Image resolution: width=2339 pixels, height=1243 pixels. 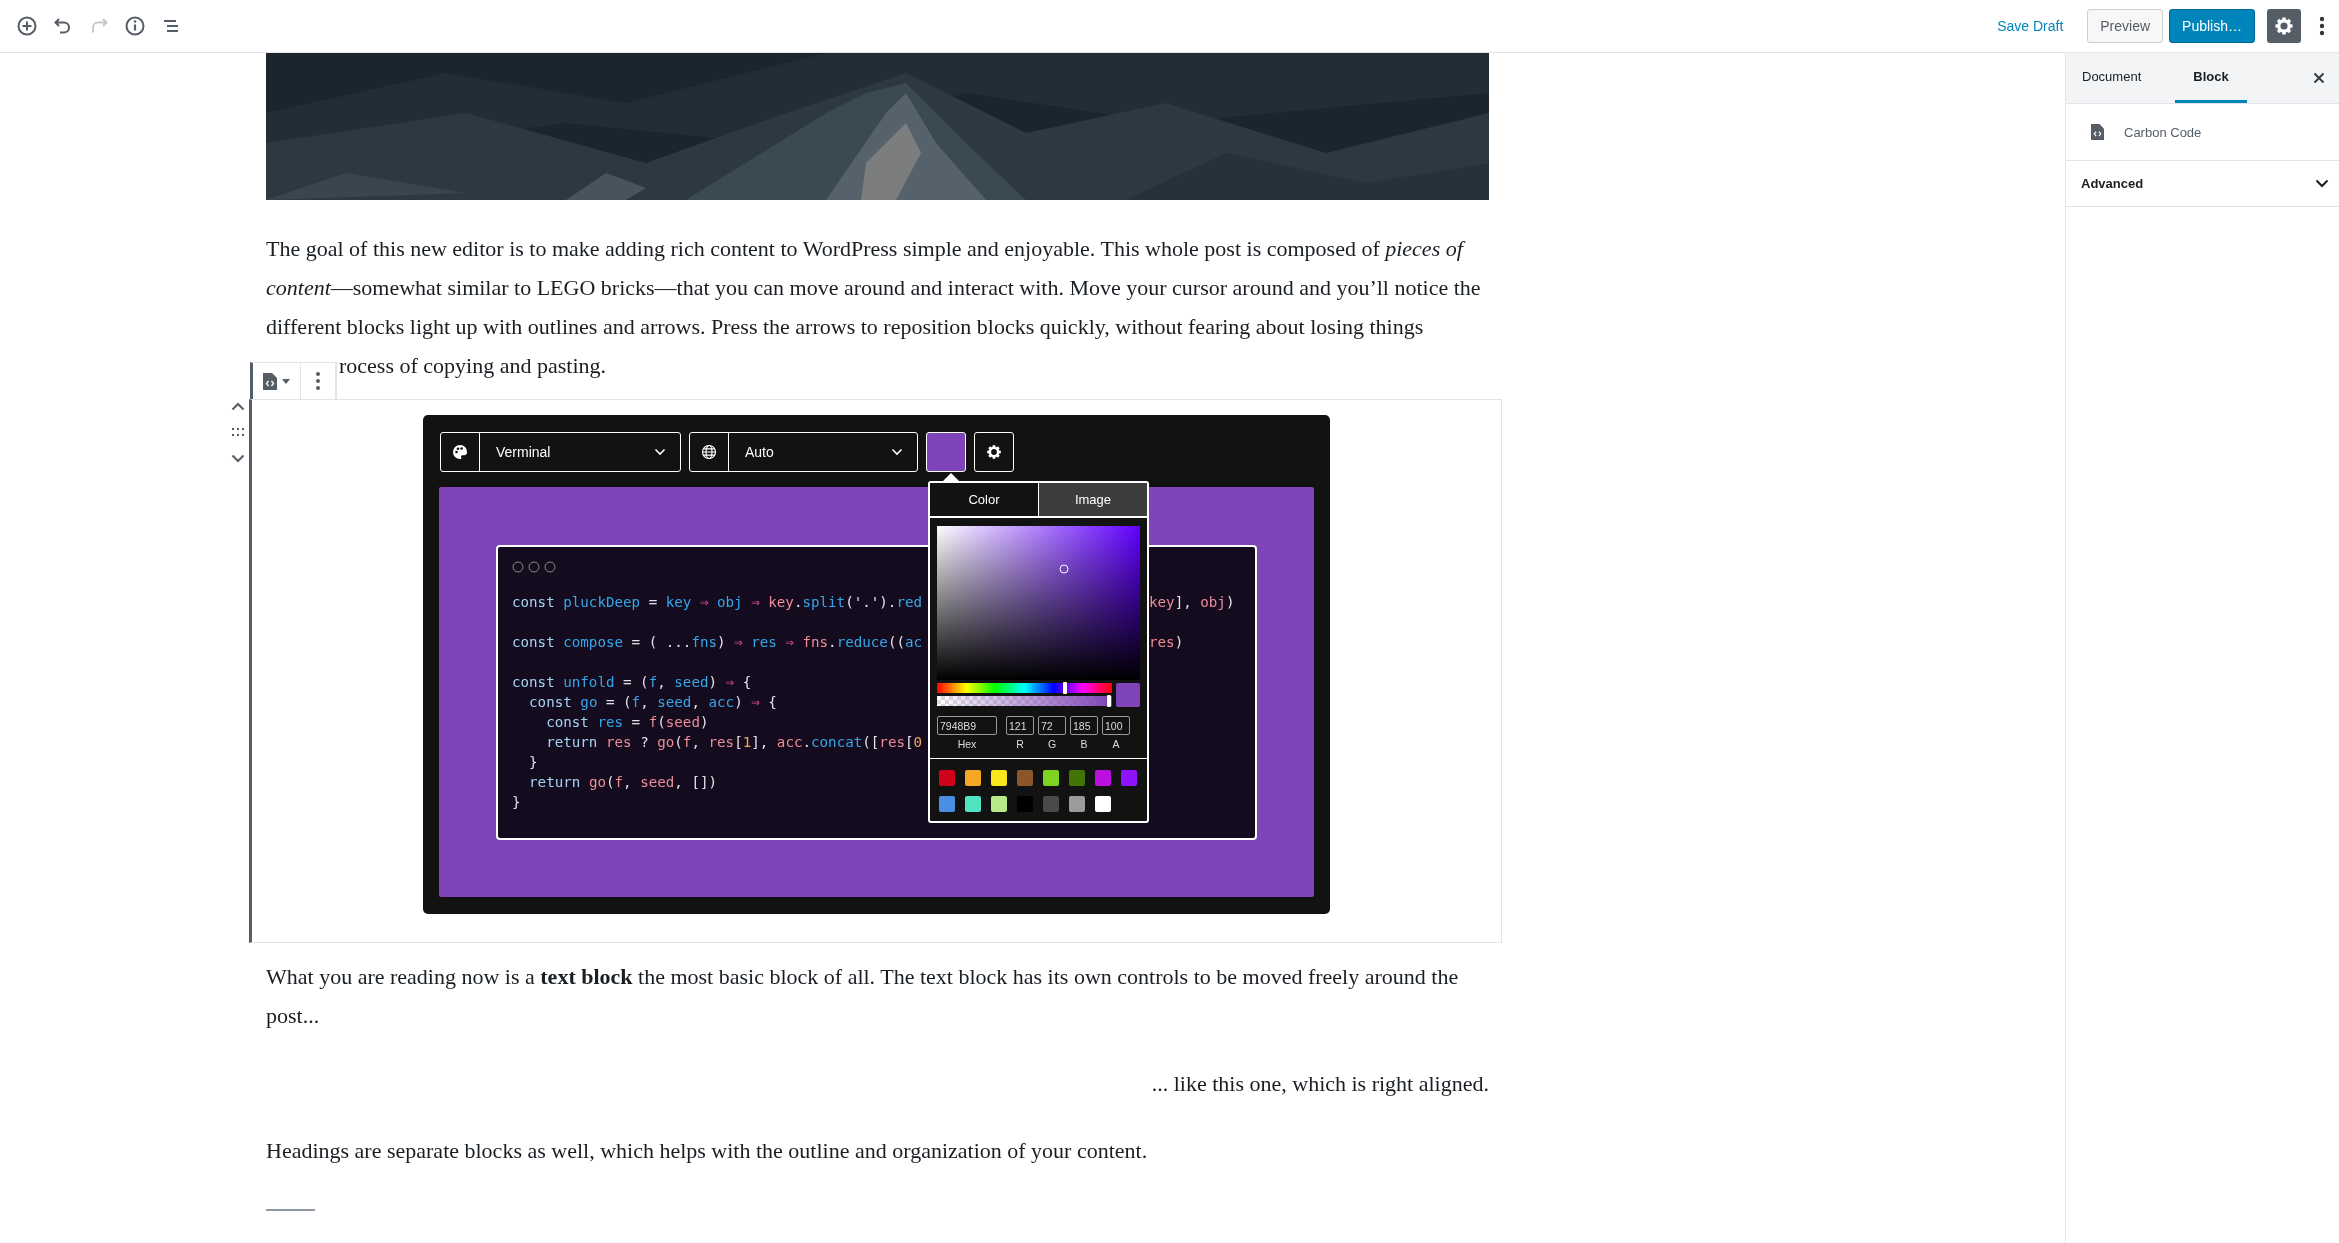 I want to click on saturation-field, so click(x=1038, y=603).